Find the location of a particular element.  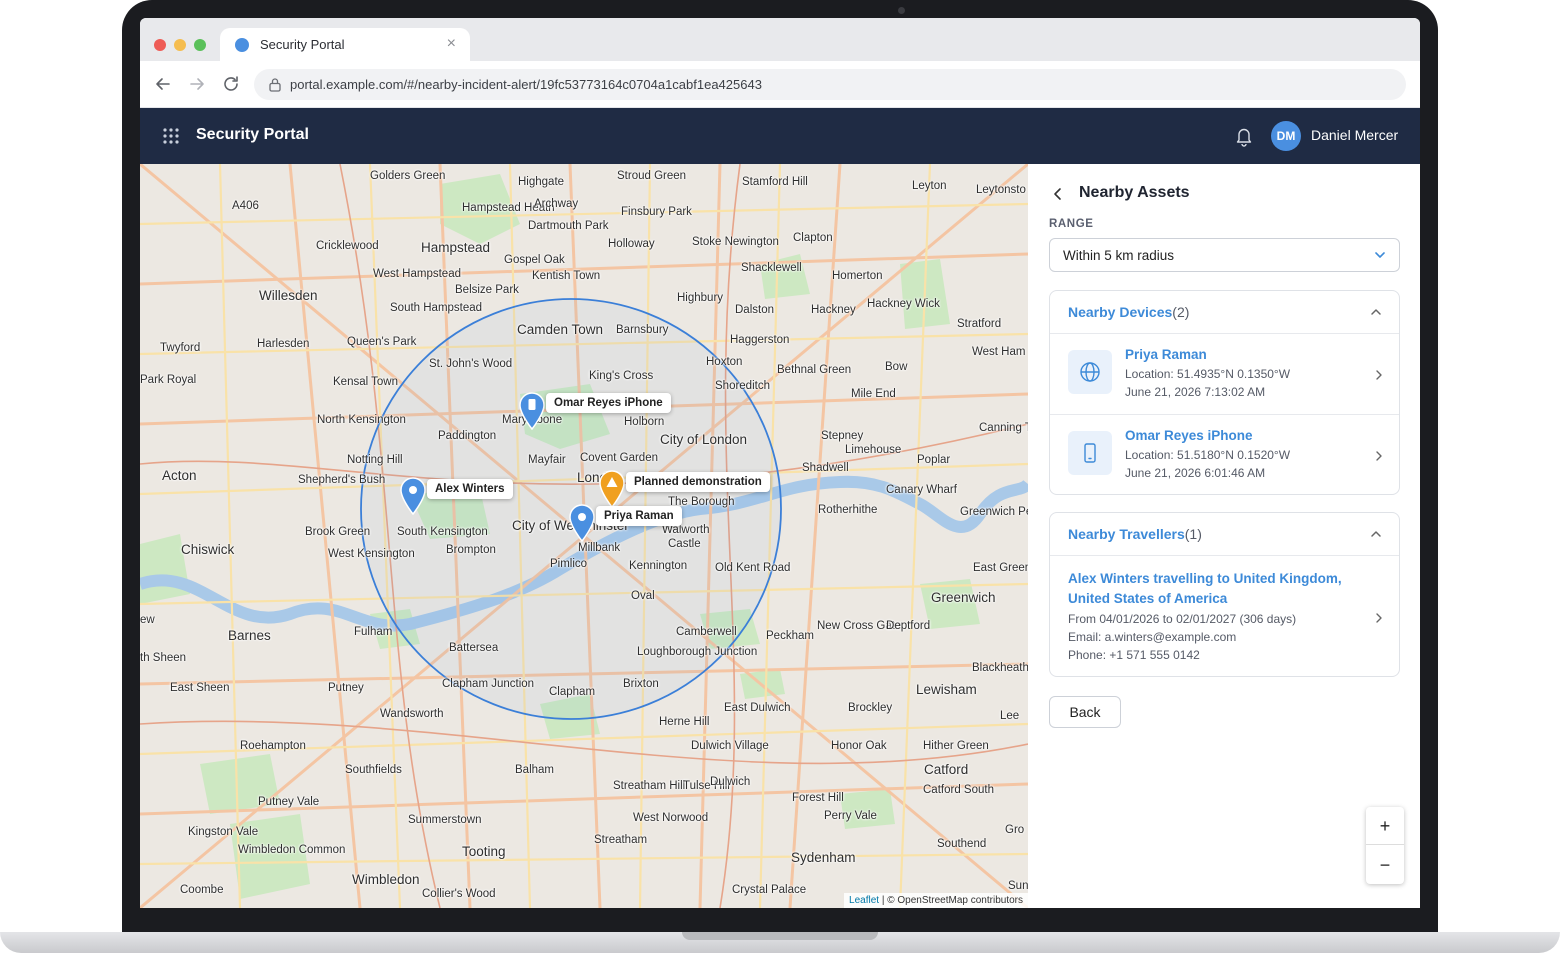

place-label: Hither Green is located at coordinates (956, 746).